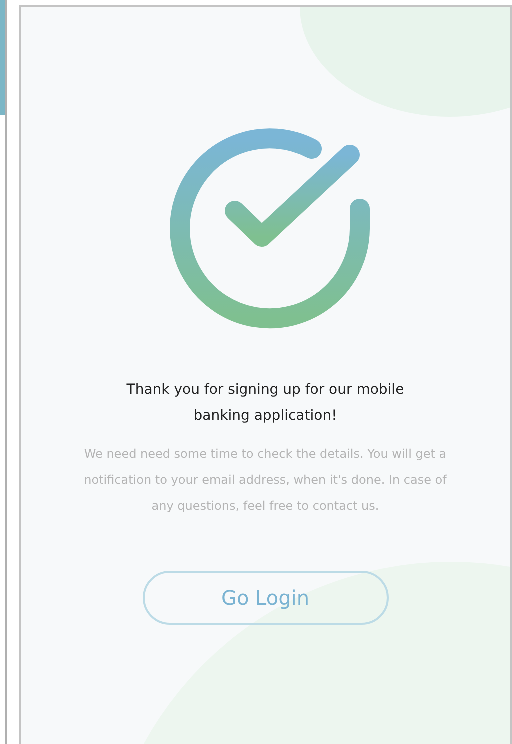  What do you see at coordinates (265, 480) in the screenshot?
I see `confirmation-message: We need need some time to check the details. You will get a notification to your email address, when it's done. In case of any questions, feel free to contact us.` at bounding box center [265, 480].